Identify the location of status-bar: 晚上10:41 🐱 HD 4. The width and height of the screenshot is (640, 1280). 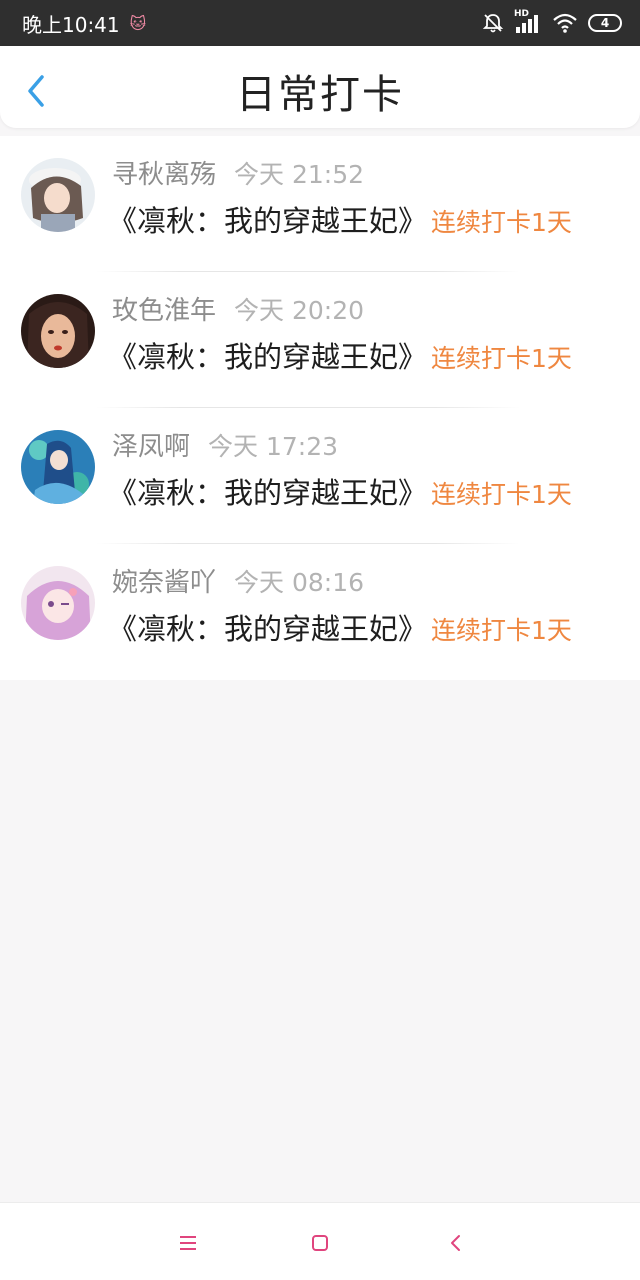
(320, 23).